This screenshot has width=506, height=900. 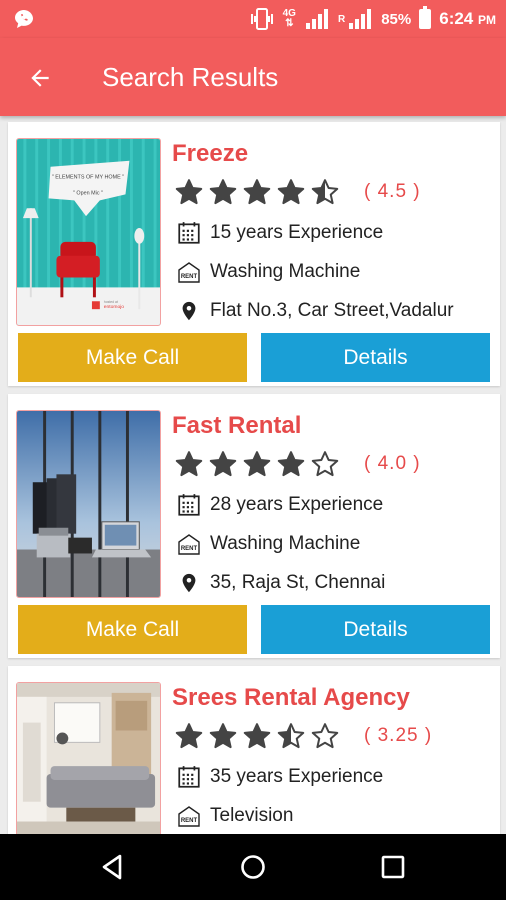 I want to click on experience-row: 35 years Experience, so click(x=278, y=777).